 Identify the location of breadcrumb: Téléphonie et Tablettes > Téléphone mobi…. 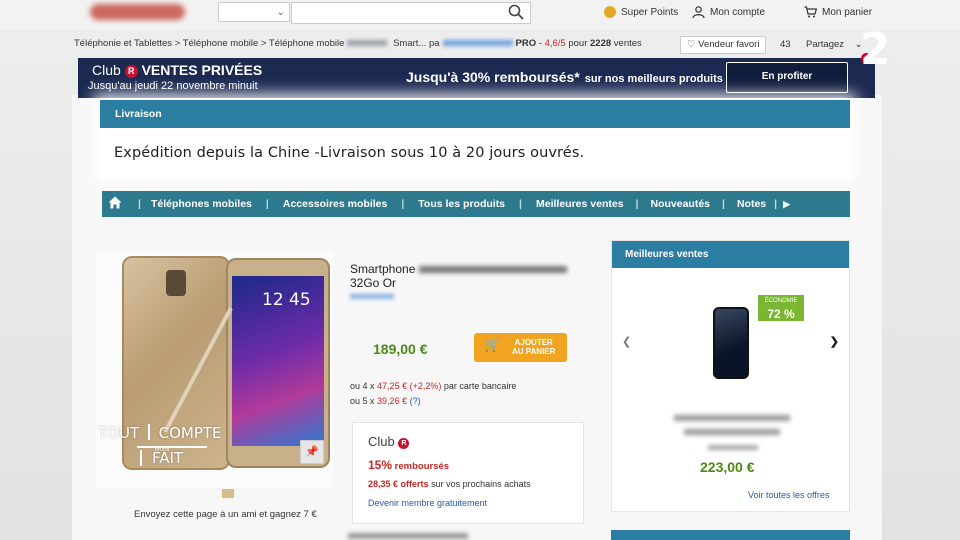
(358, 43).